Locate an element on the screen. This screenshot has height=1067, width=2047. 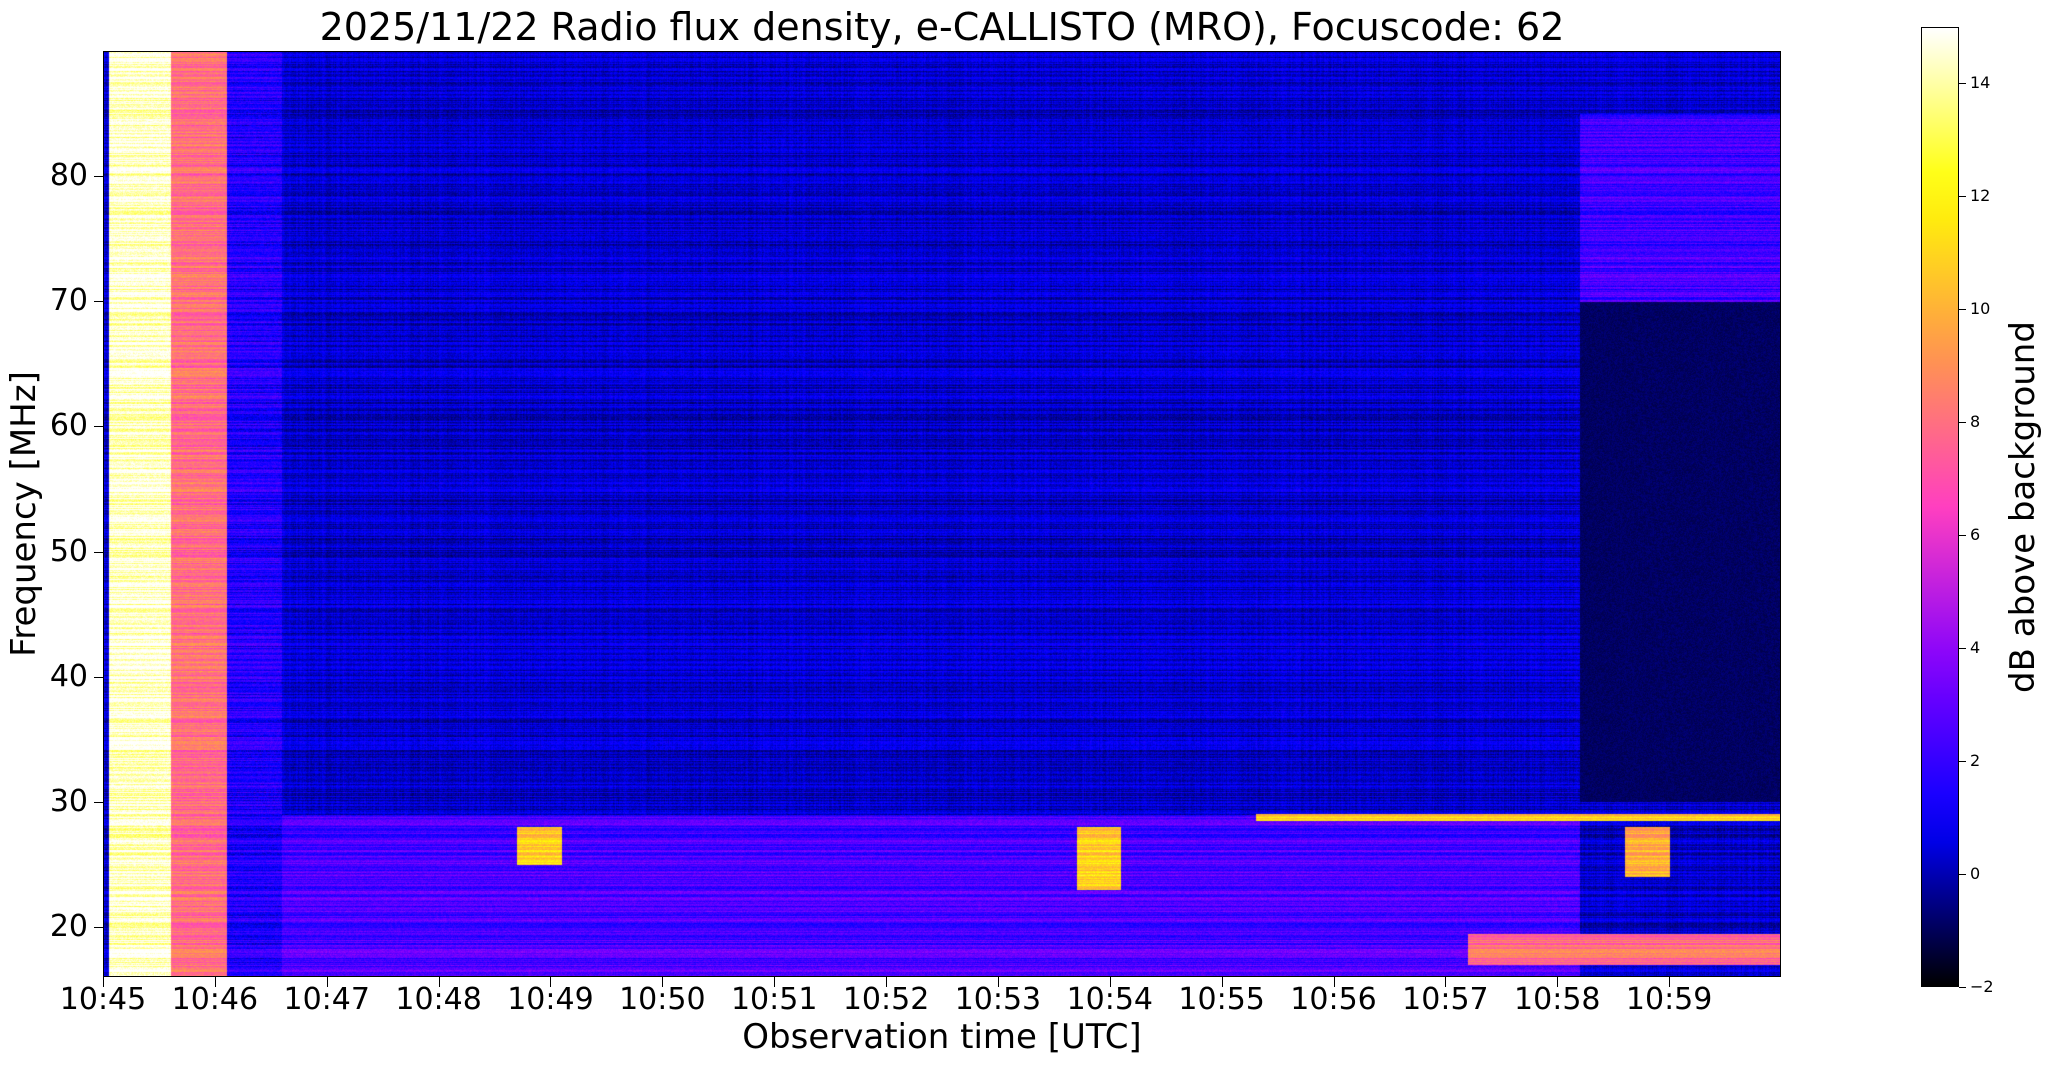
x-tick-label: 10:54 is located at coordinates (1110, 999).